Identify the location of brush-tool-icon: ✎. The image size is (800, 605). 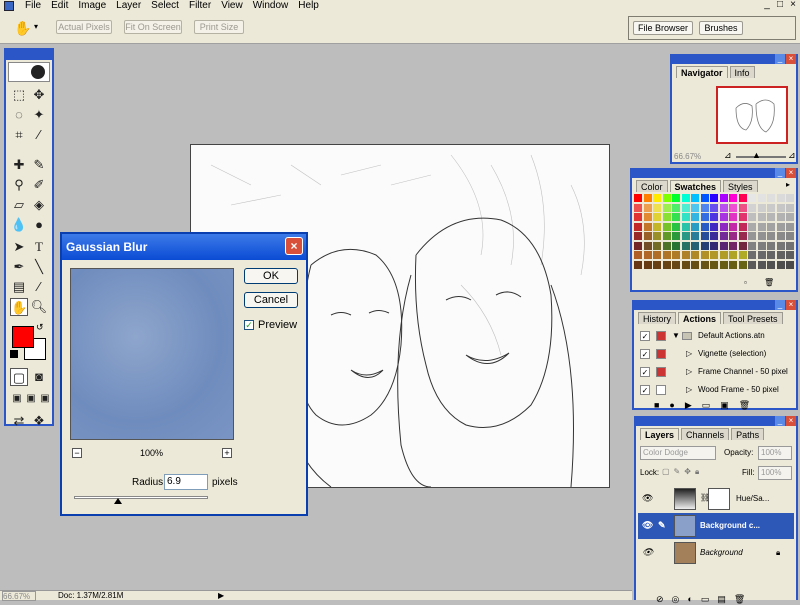
(39, 165).